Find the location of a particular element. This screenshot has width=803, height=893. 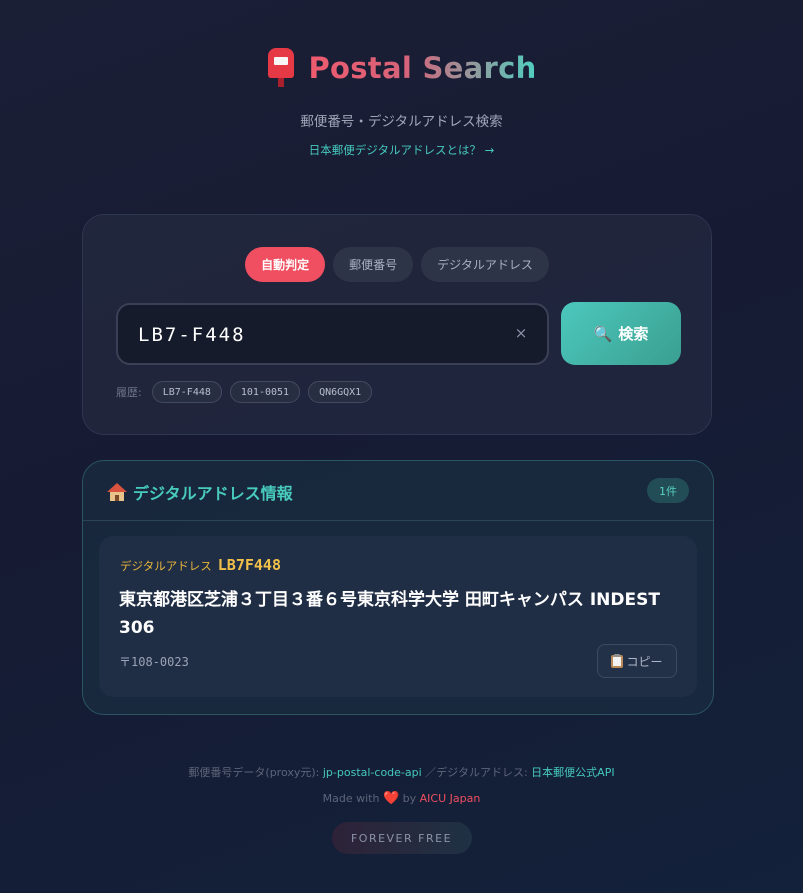

result-header: デジタルアドレス情報 1件 is located at coordinates (398, 491).